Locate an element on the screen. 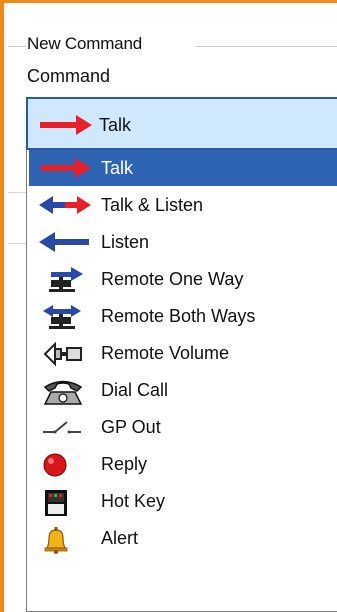 The image size is (337, 612). list-item-gp-out: GP Out is located at coordinates (183, 427).